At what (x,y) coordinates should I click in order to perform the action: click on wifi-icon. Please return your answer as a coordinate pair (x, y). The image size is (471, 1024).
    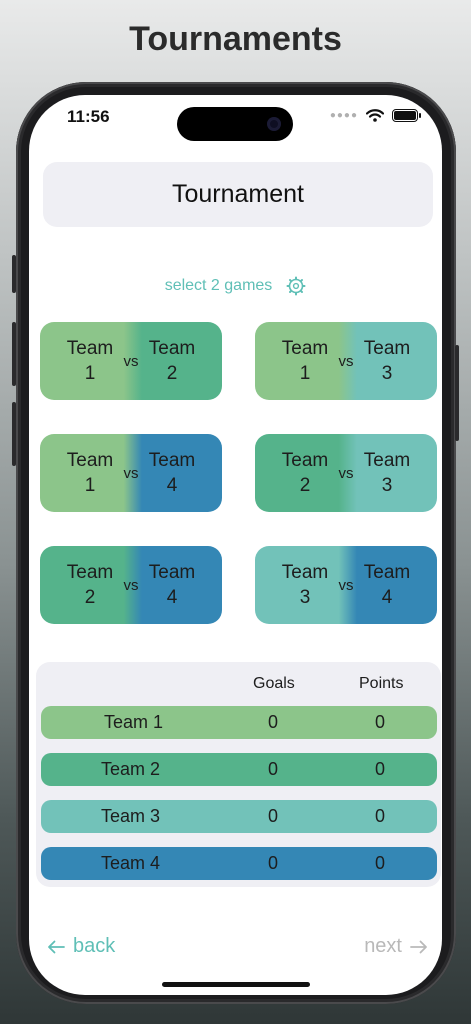
    Looking at the image, I should click on (375, 115).